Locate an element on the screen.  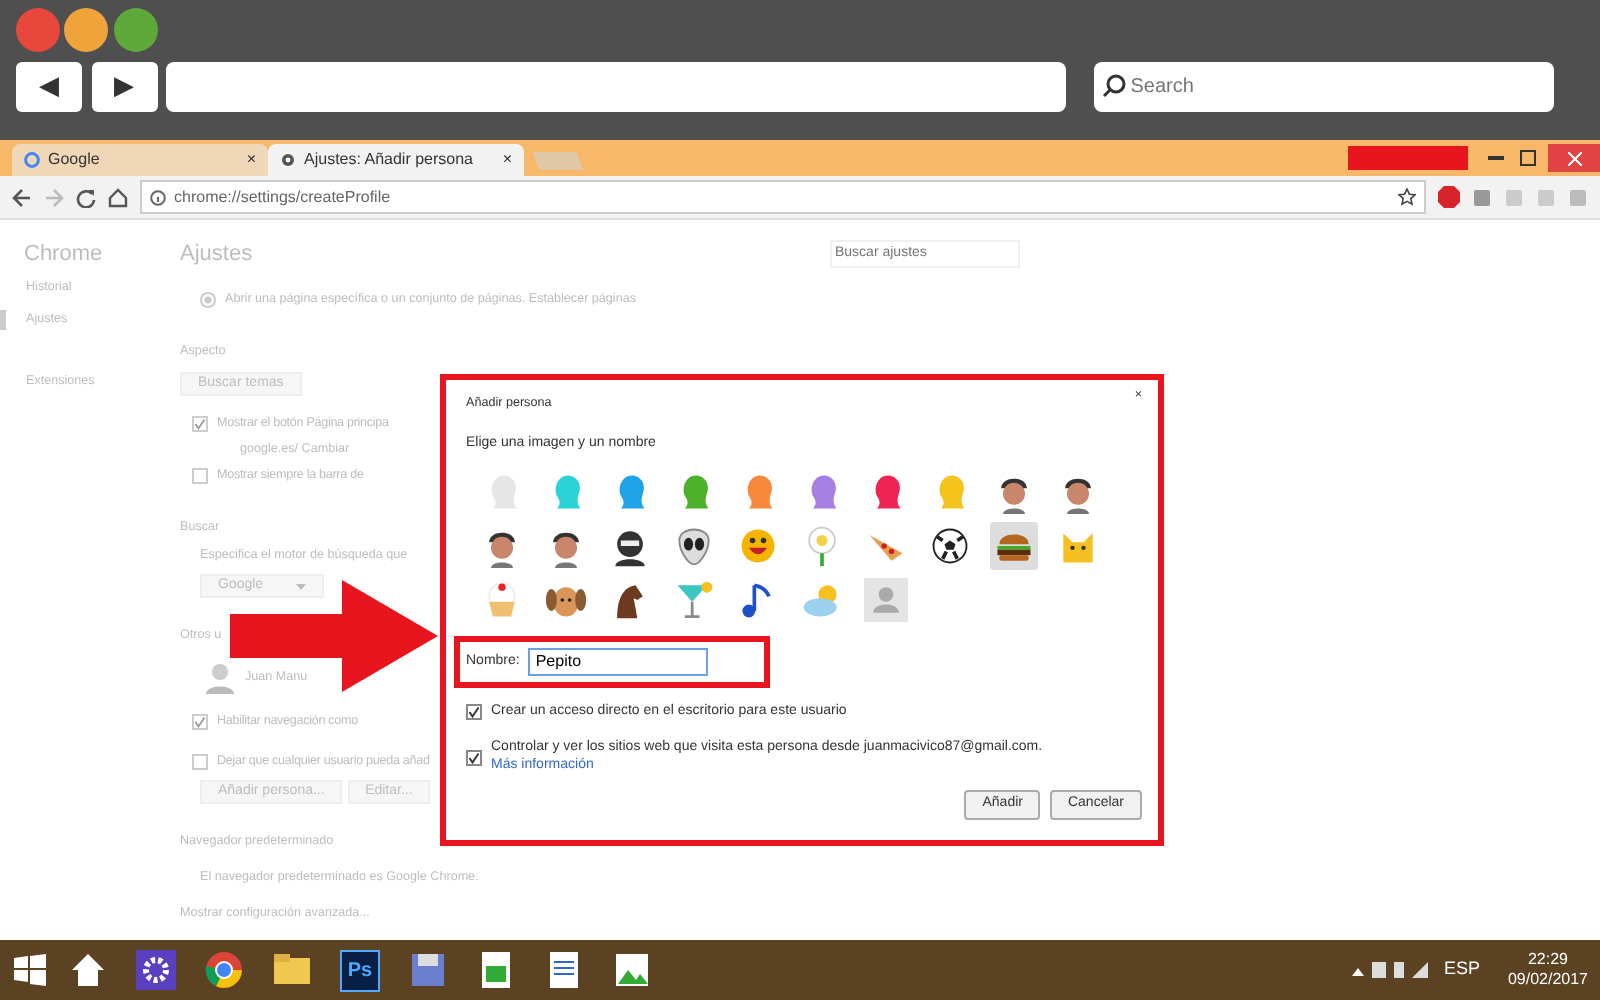
browser-tab: Google × is located at coordinates (140, 160).